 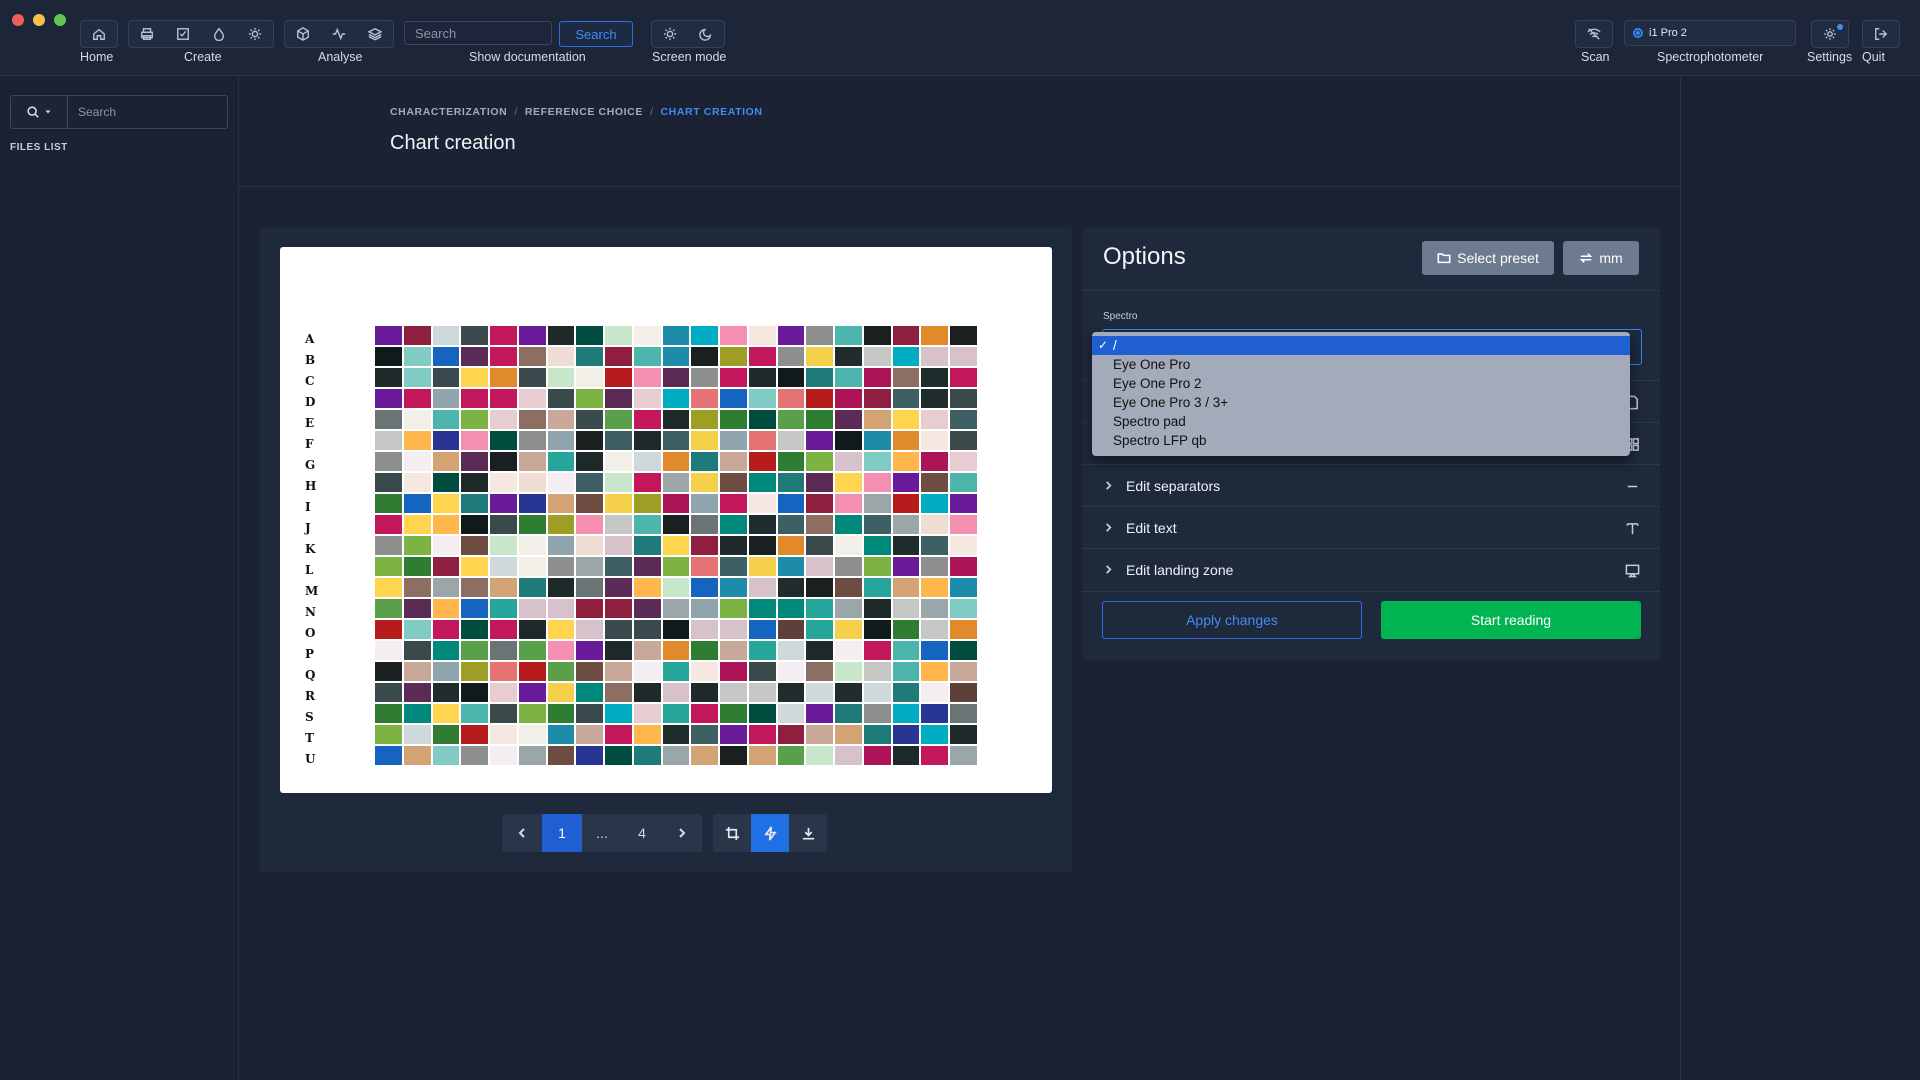 I want to click on documentation-search-button: Search, so click(x=596, y=34).